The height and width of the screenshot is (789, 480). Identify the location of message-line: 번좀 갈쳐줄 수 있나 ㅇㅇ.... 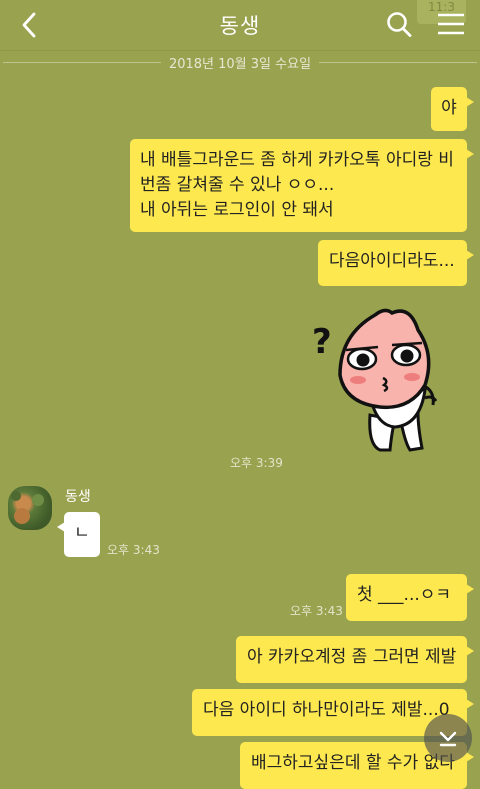
(237, 185).